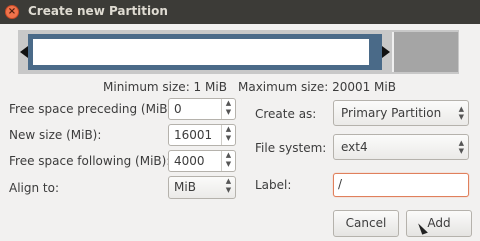  I want to click on partition-label-label: Label:, so click(273, 185).